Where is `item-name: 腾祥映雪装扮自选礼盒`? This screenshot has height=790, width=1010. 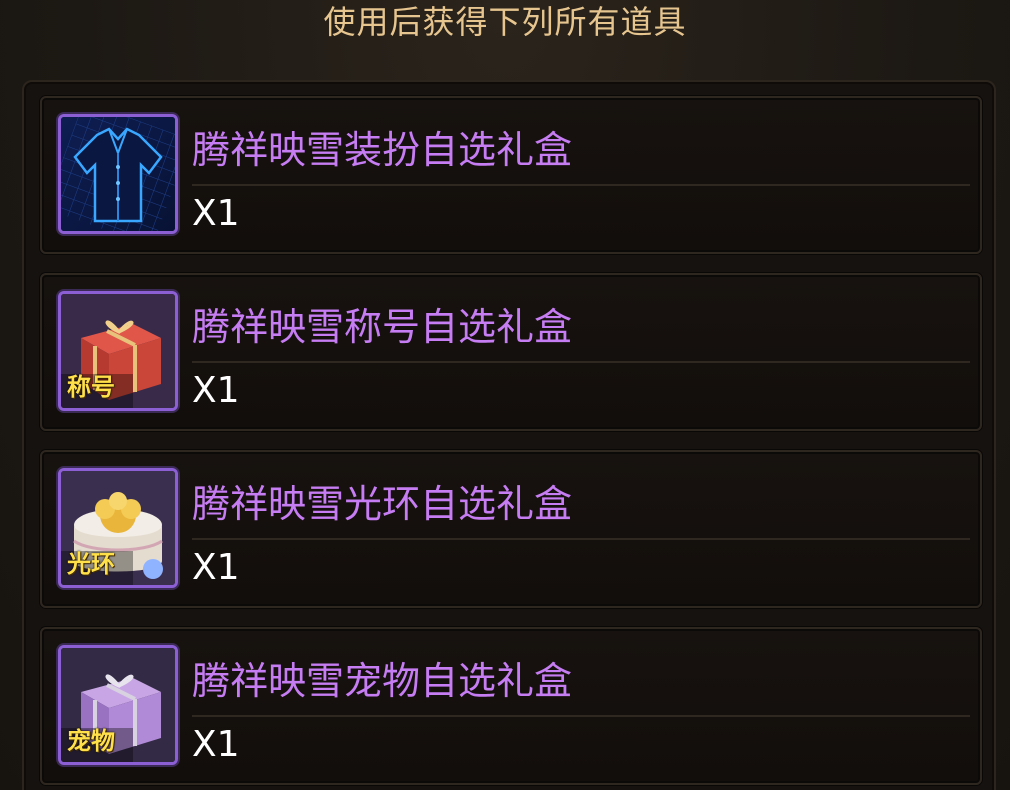 item-name: 腾祥映雪装扮自选礼盒 is located at coordinates (382, 150).